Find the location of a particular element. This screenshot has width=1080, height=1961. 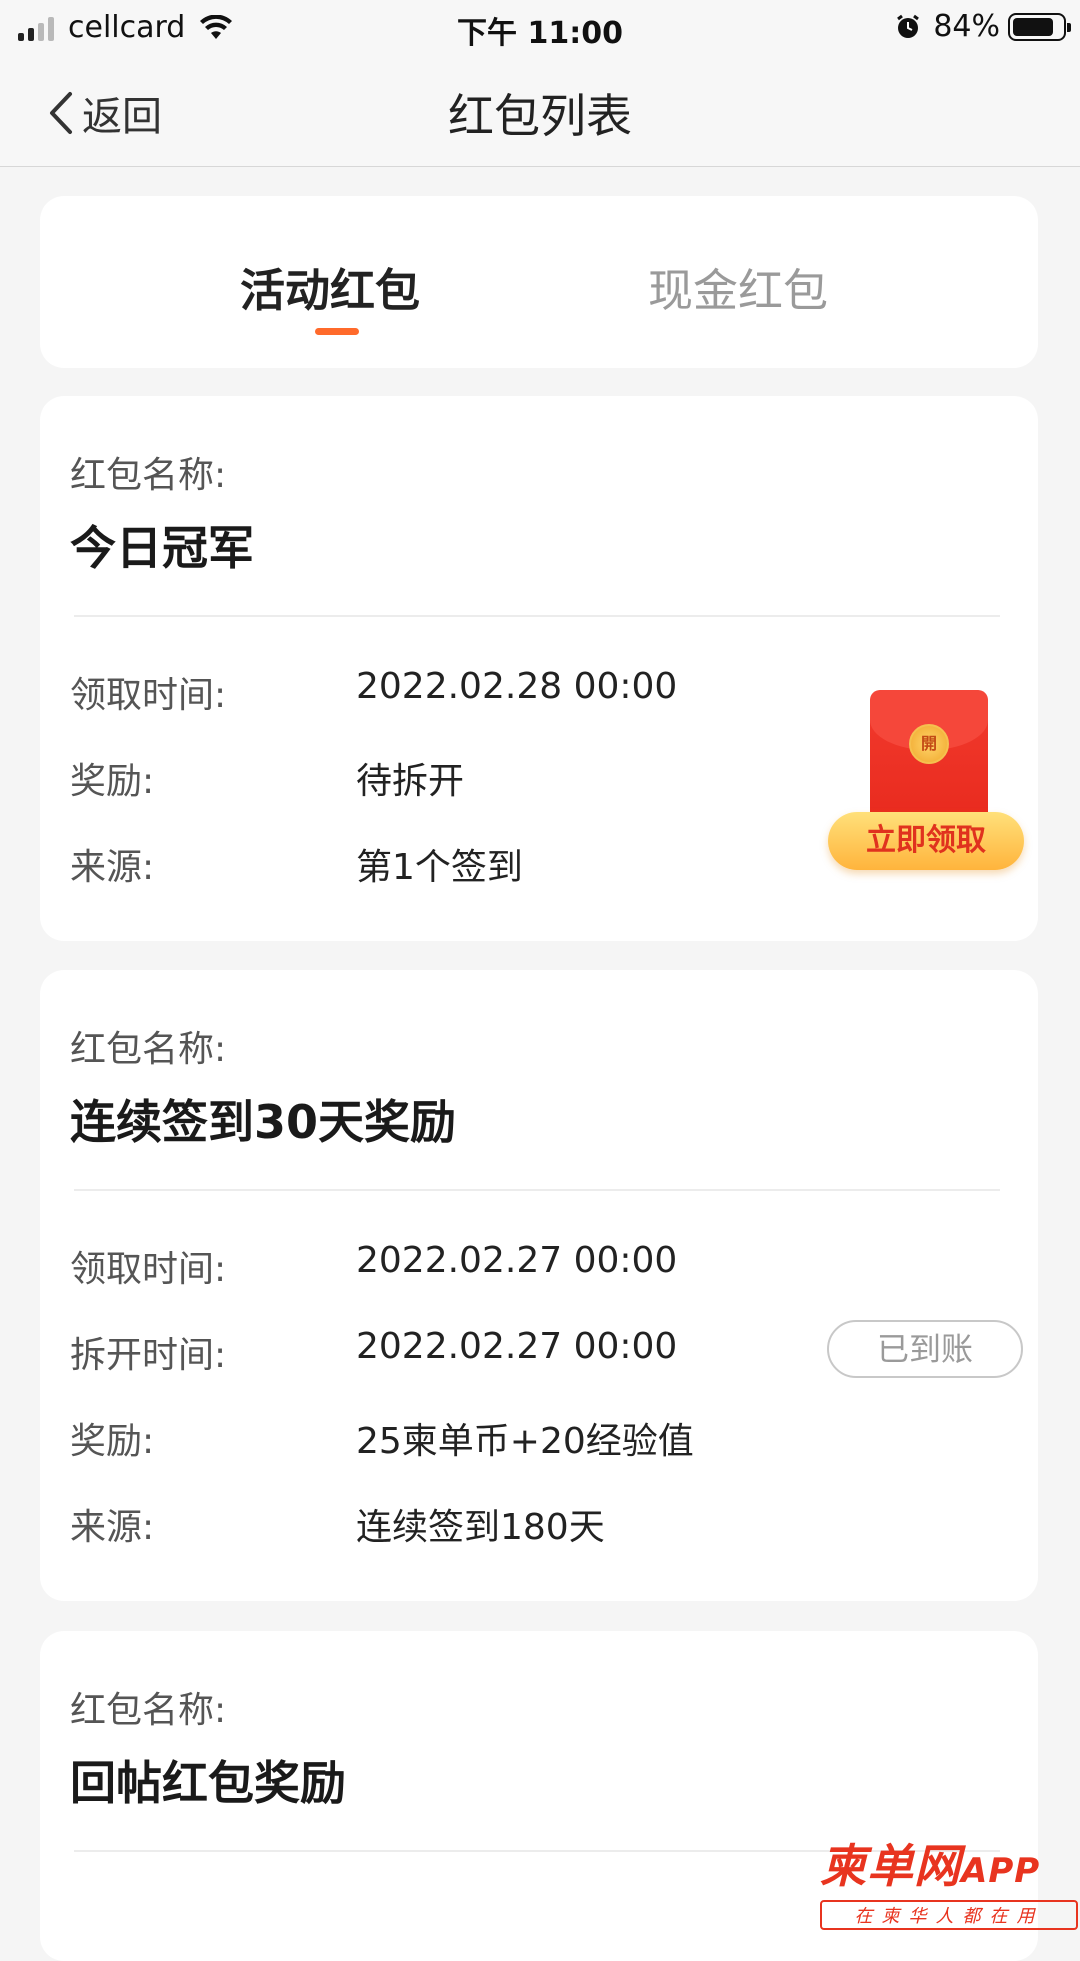

row-value: 25柬单币+20经验值 is located at coordinates (525, 1441).